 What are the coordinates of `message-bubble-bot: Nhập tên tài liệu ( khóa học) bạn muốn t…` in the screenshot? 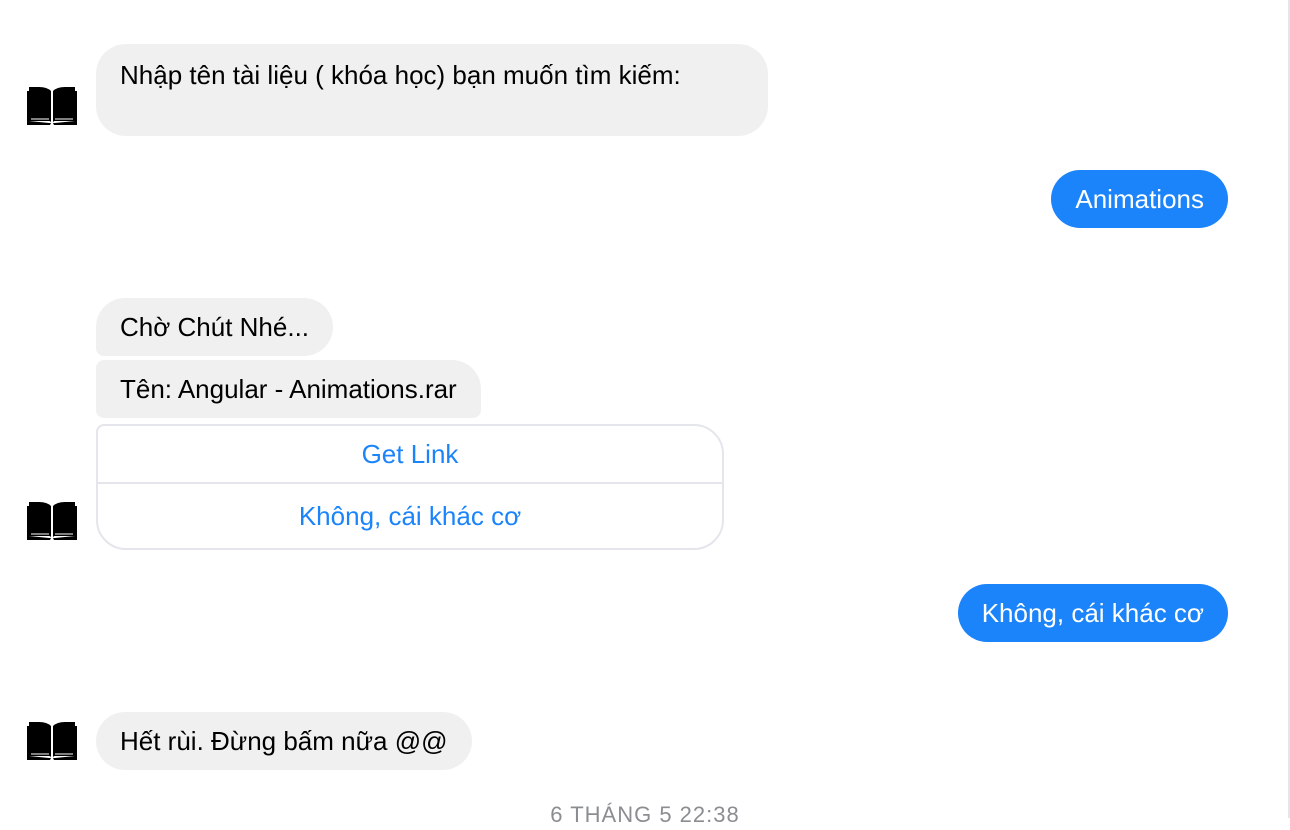 It's located at (432, 90).